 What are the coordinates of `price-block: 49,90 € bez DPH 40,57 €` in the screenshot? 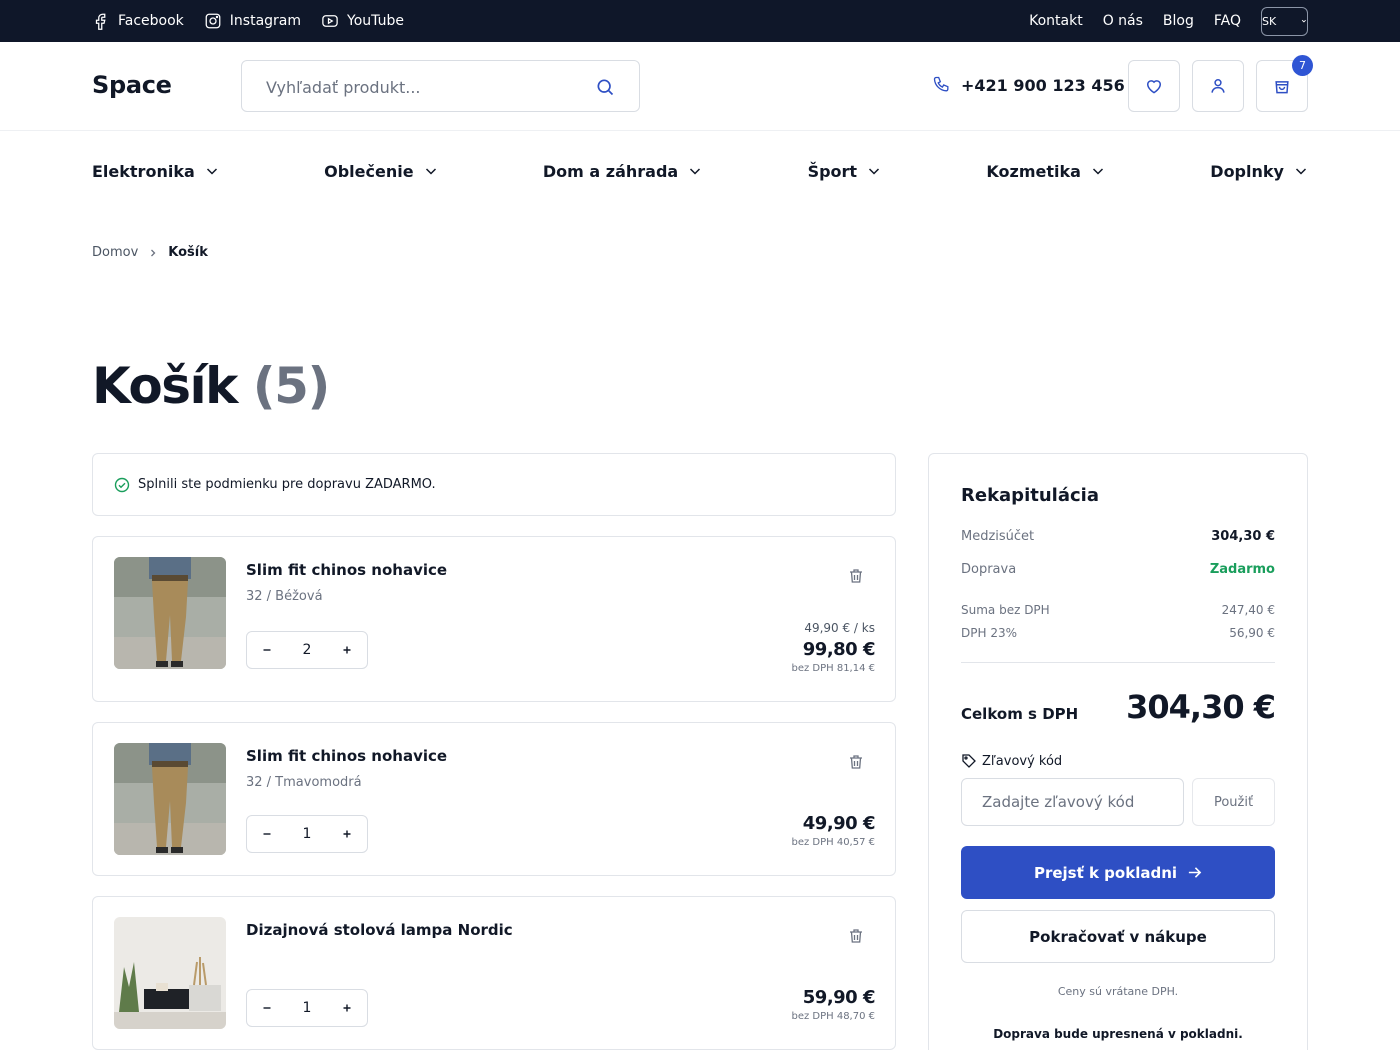 It's located at (833, 830).